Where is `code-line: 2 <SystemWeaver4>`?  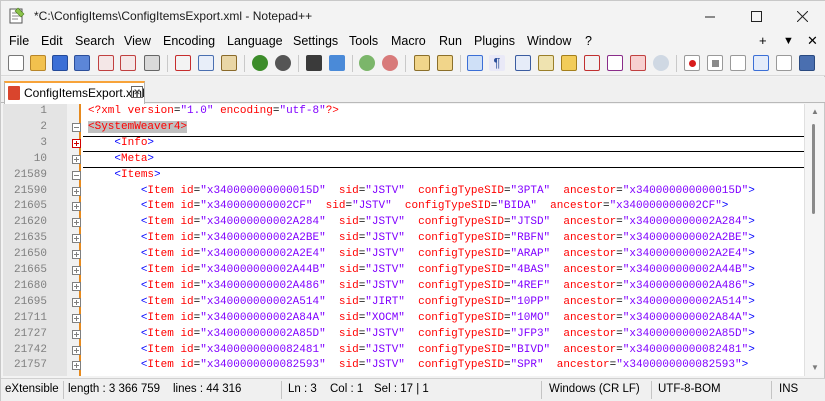 code-line: 2 <SystemWeaver4> is located at coordinates (403, 128).